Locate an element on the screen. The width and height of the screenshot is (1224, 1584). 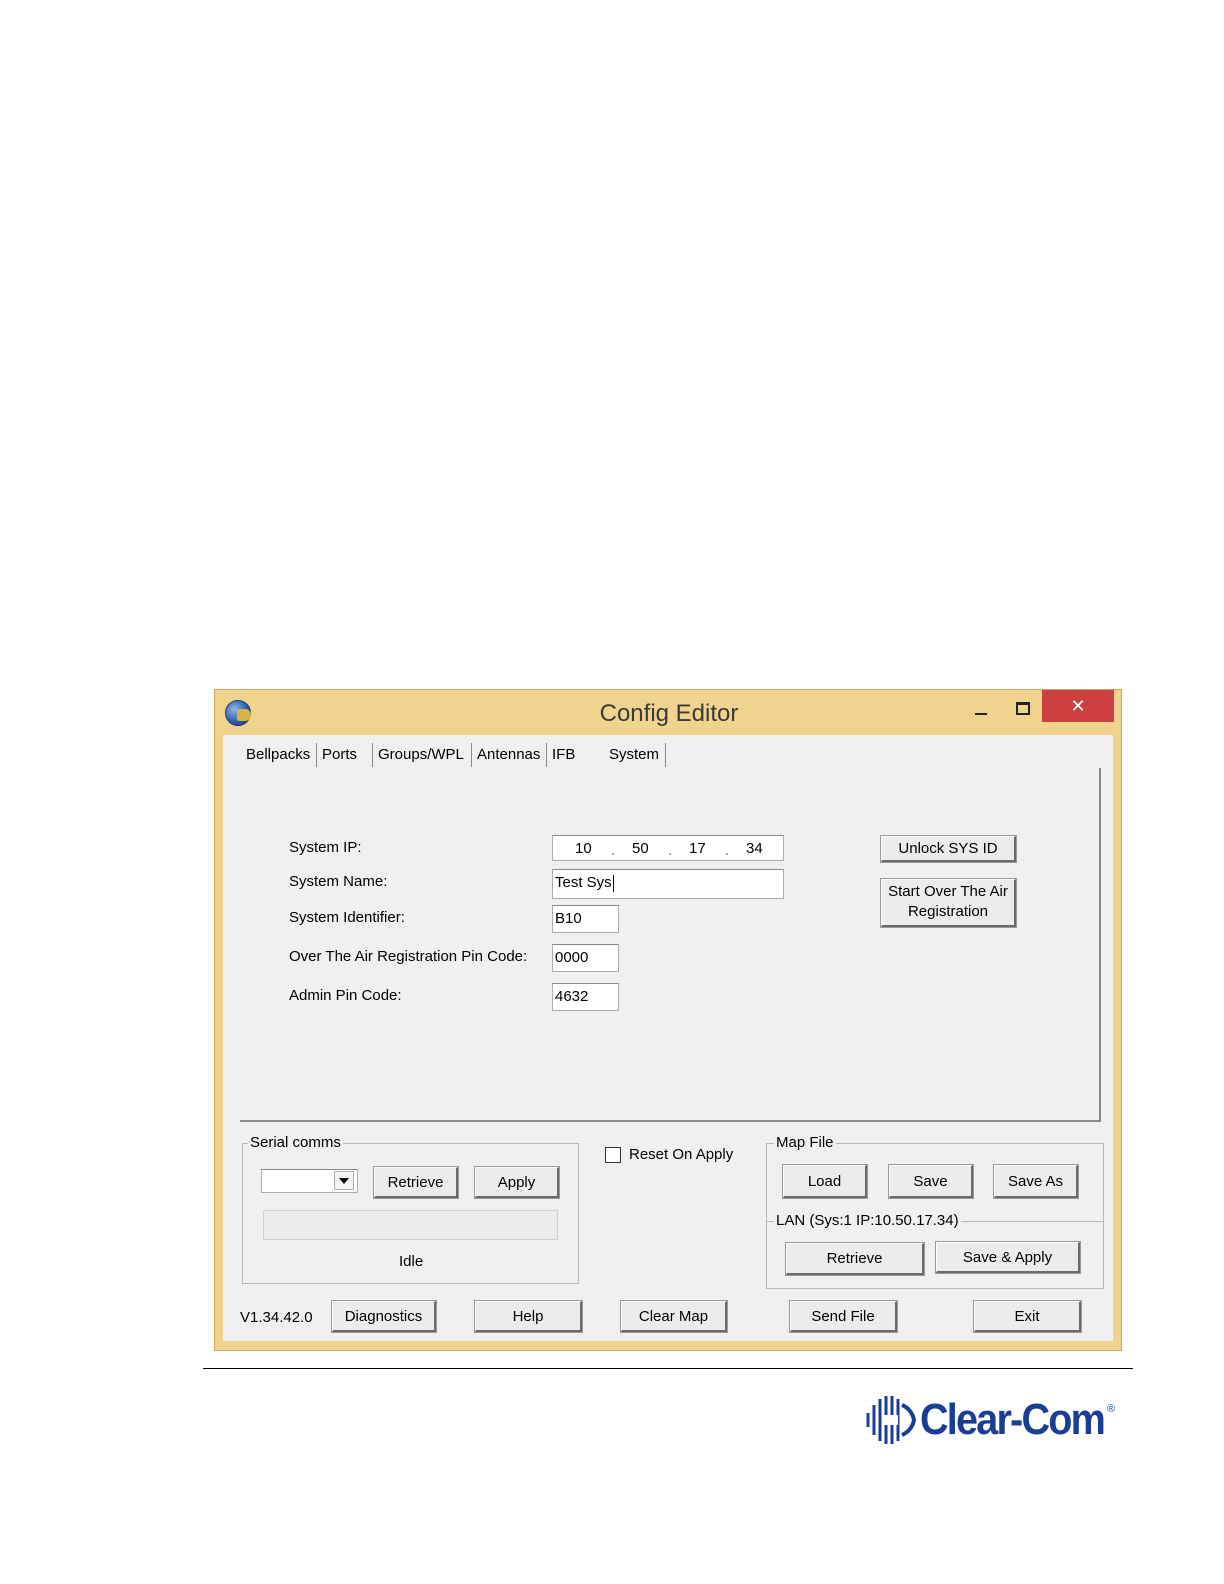
minimize-button is located at coordinates (982, 711).